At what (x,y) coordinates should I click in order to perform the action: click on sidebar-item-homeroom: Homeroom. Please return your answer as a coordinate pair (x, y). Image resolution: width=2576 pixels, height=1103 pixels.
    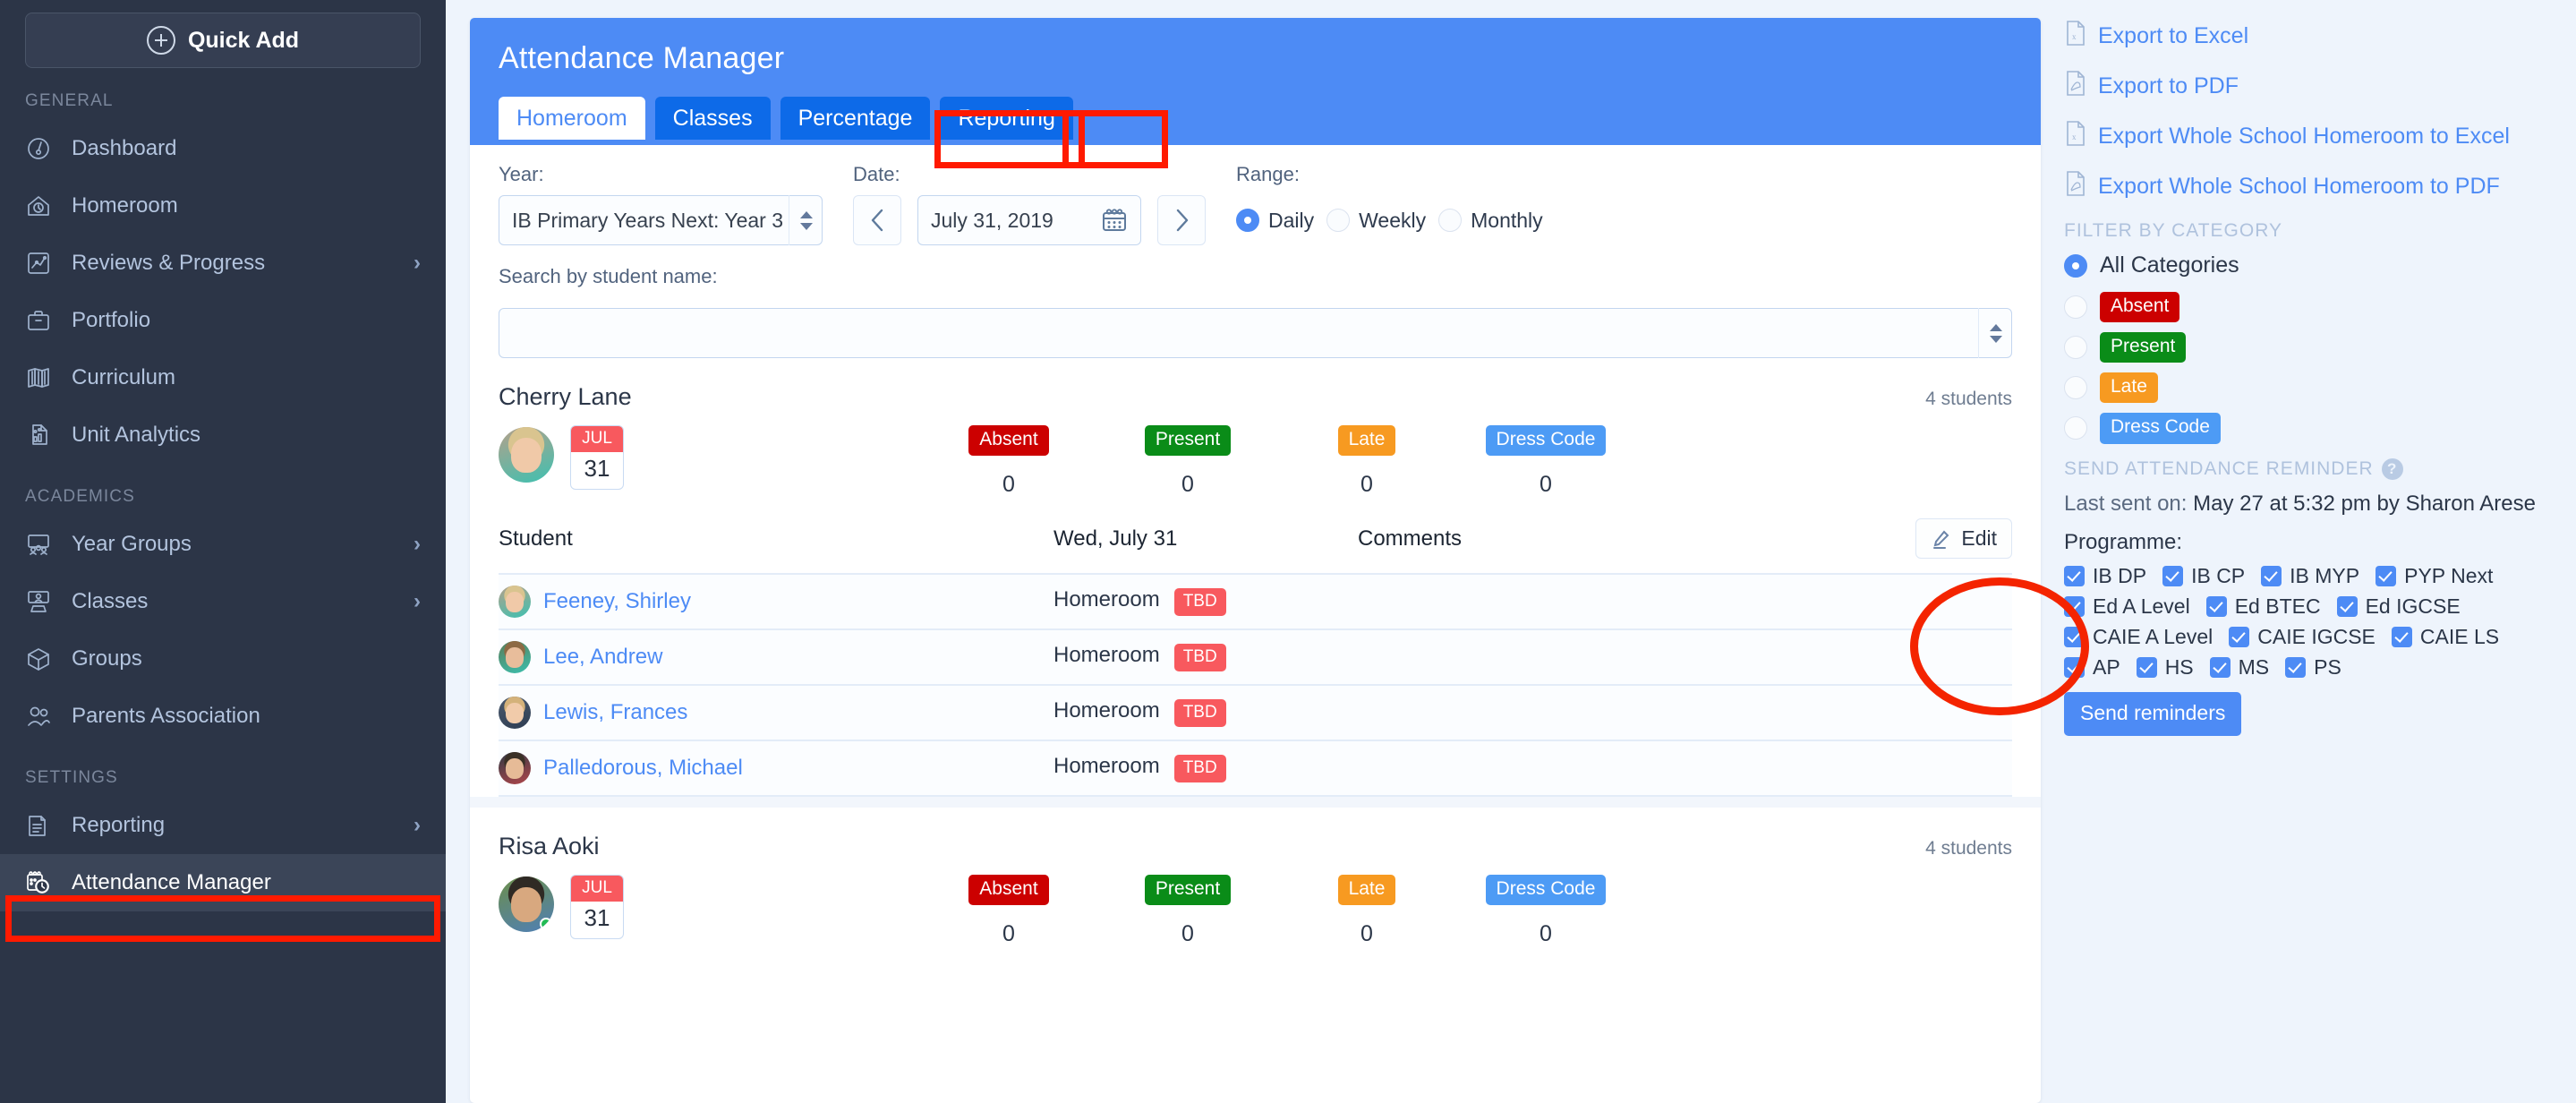
    Looking at the image, I should click on (223, 206).